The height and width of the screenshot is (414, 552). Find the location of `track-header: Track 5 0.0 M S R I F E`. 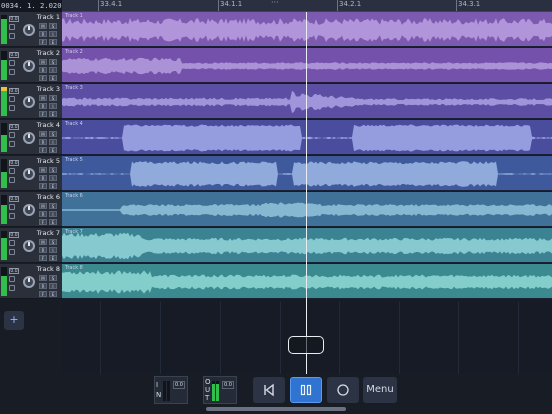

track-header: Track 5 0.0 M S R I F E is located at coordinates (31, 173).